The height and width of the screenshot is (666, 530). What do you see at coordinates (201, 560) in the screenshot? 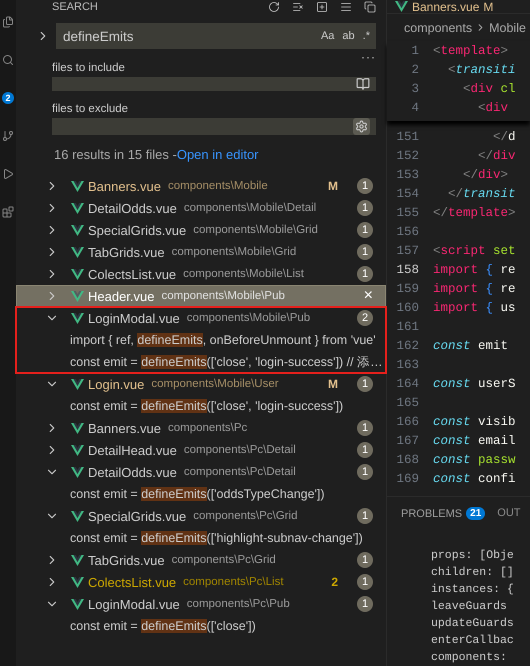
I see `file-row: TabGrids.vue components\Pc\Grid 1` at bounding box center [201, 560].